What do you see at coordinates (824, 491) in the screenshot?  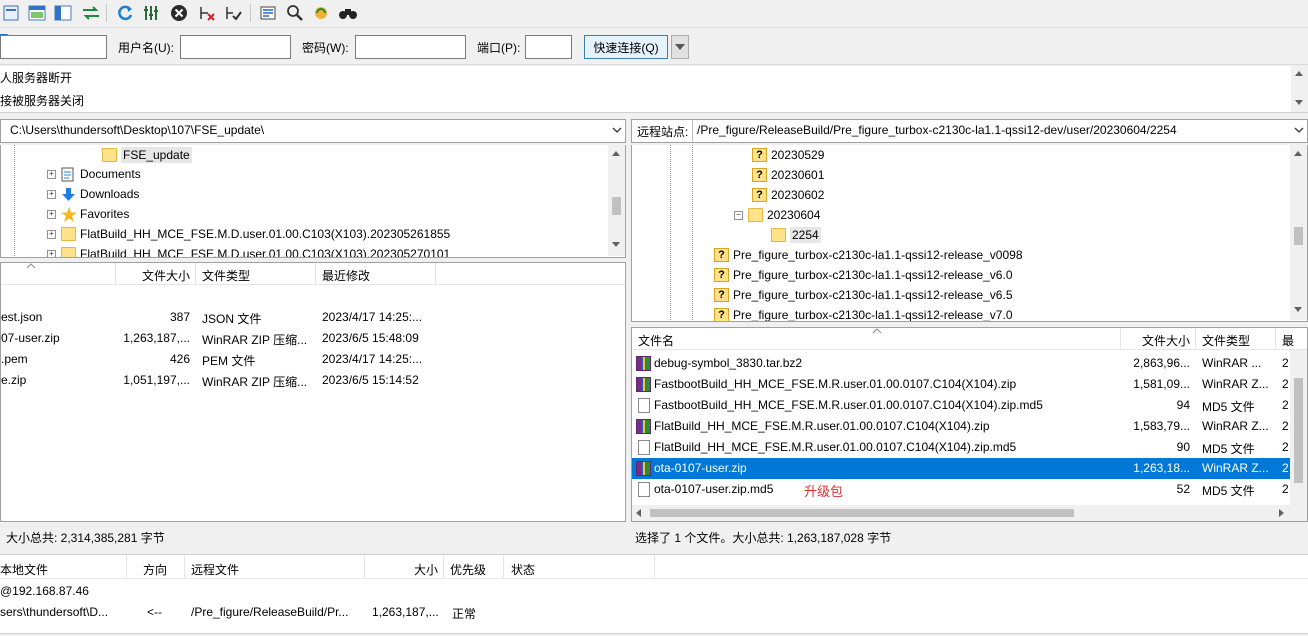 I see `annotation-label: 升级包` at bounding box center [824, 491].